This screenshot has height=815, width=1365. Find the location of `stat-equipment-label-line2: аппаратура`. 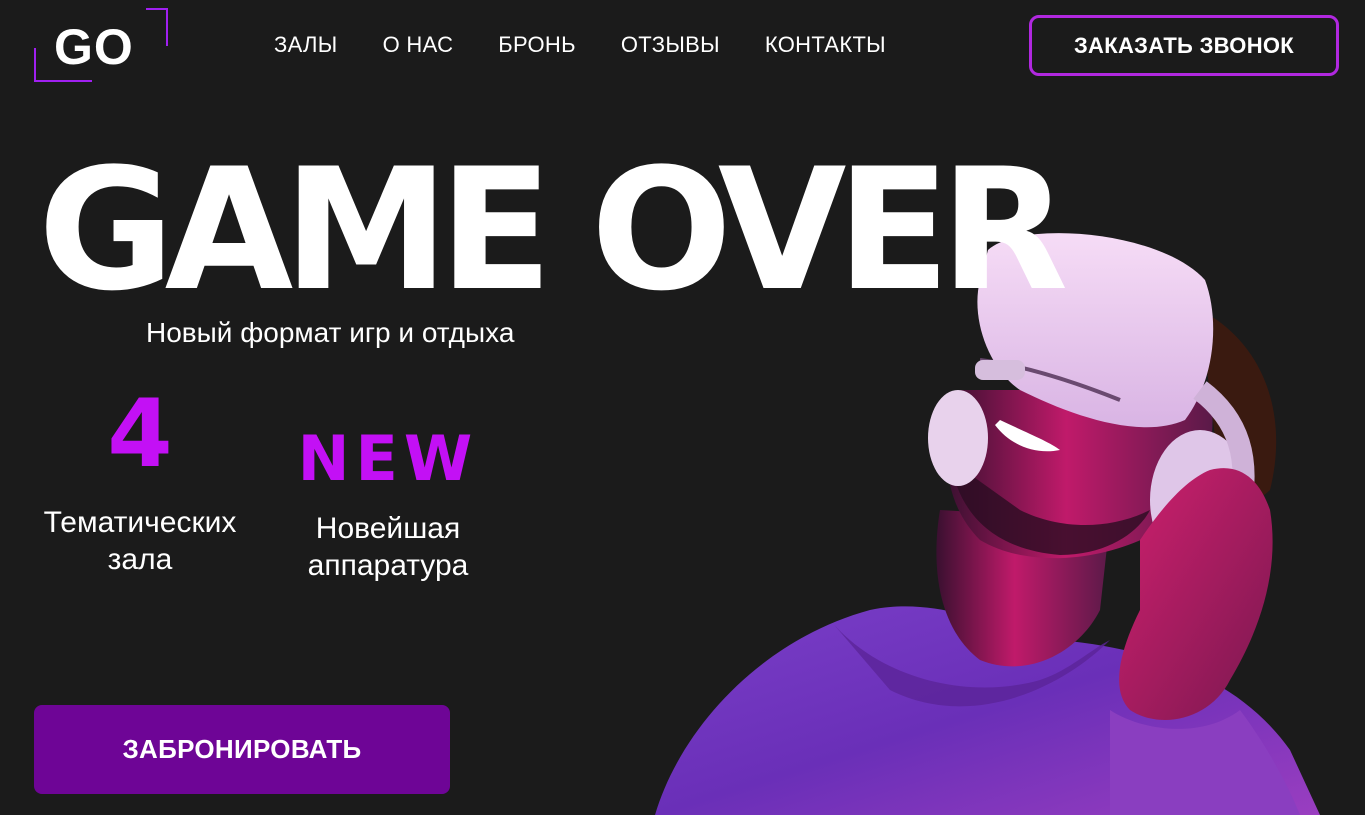

stat-equipment-label-line2: аппаратура is located at coordinates (388, 565).